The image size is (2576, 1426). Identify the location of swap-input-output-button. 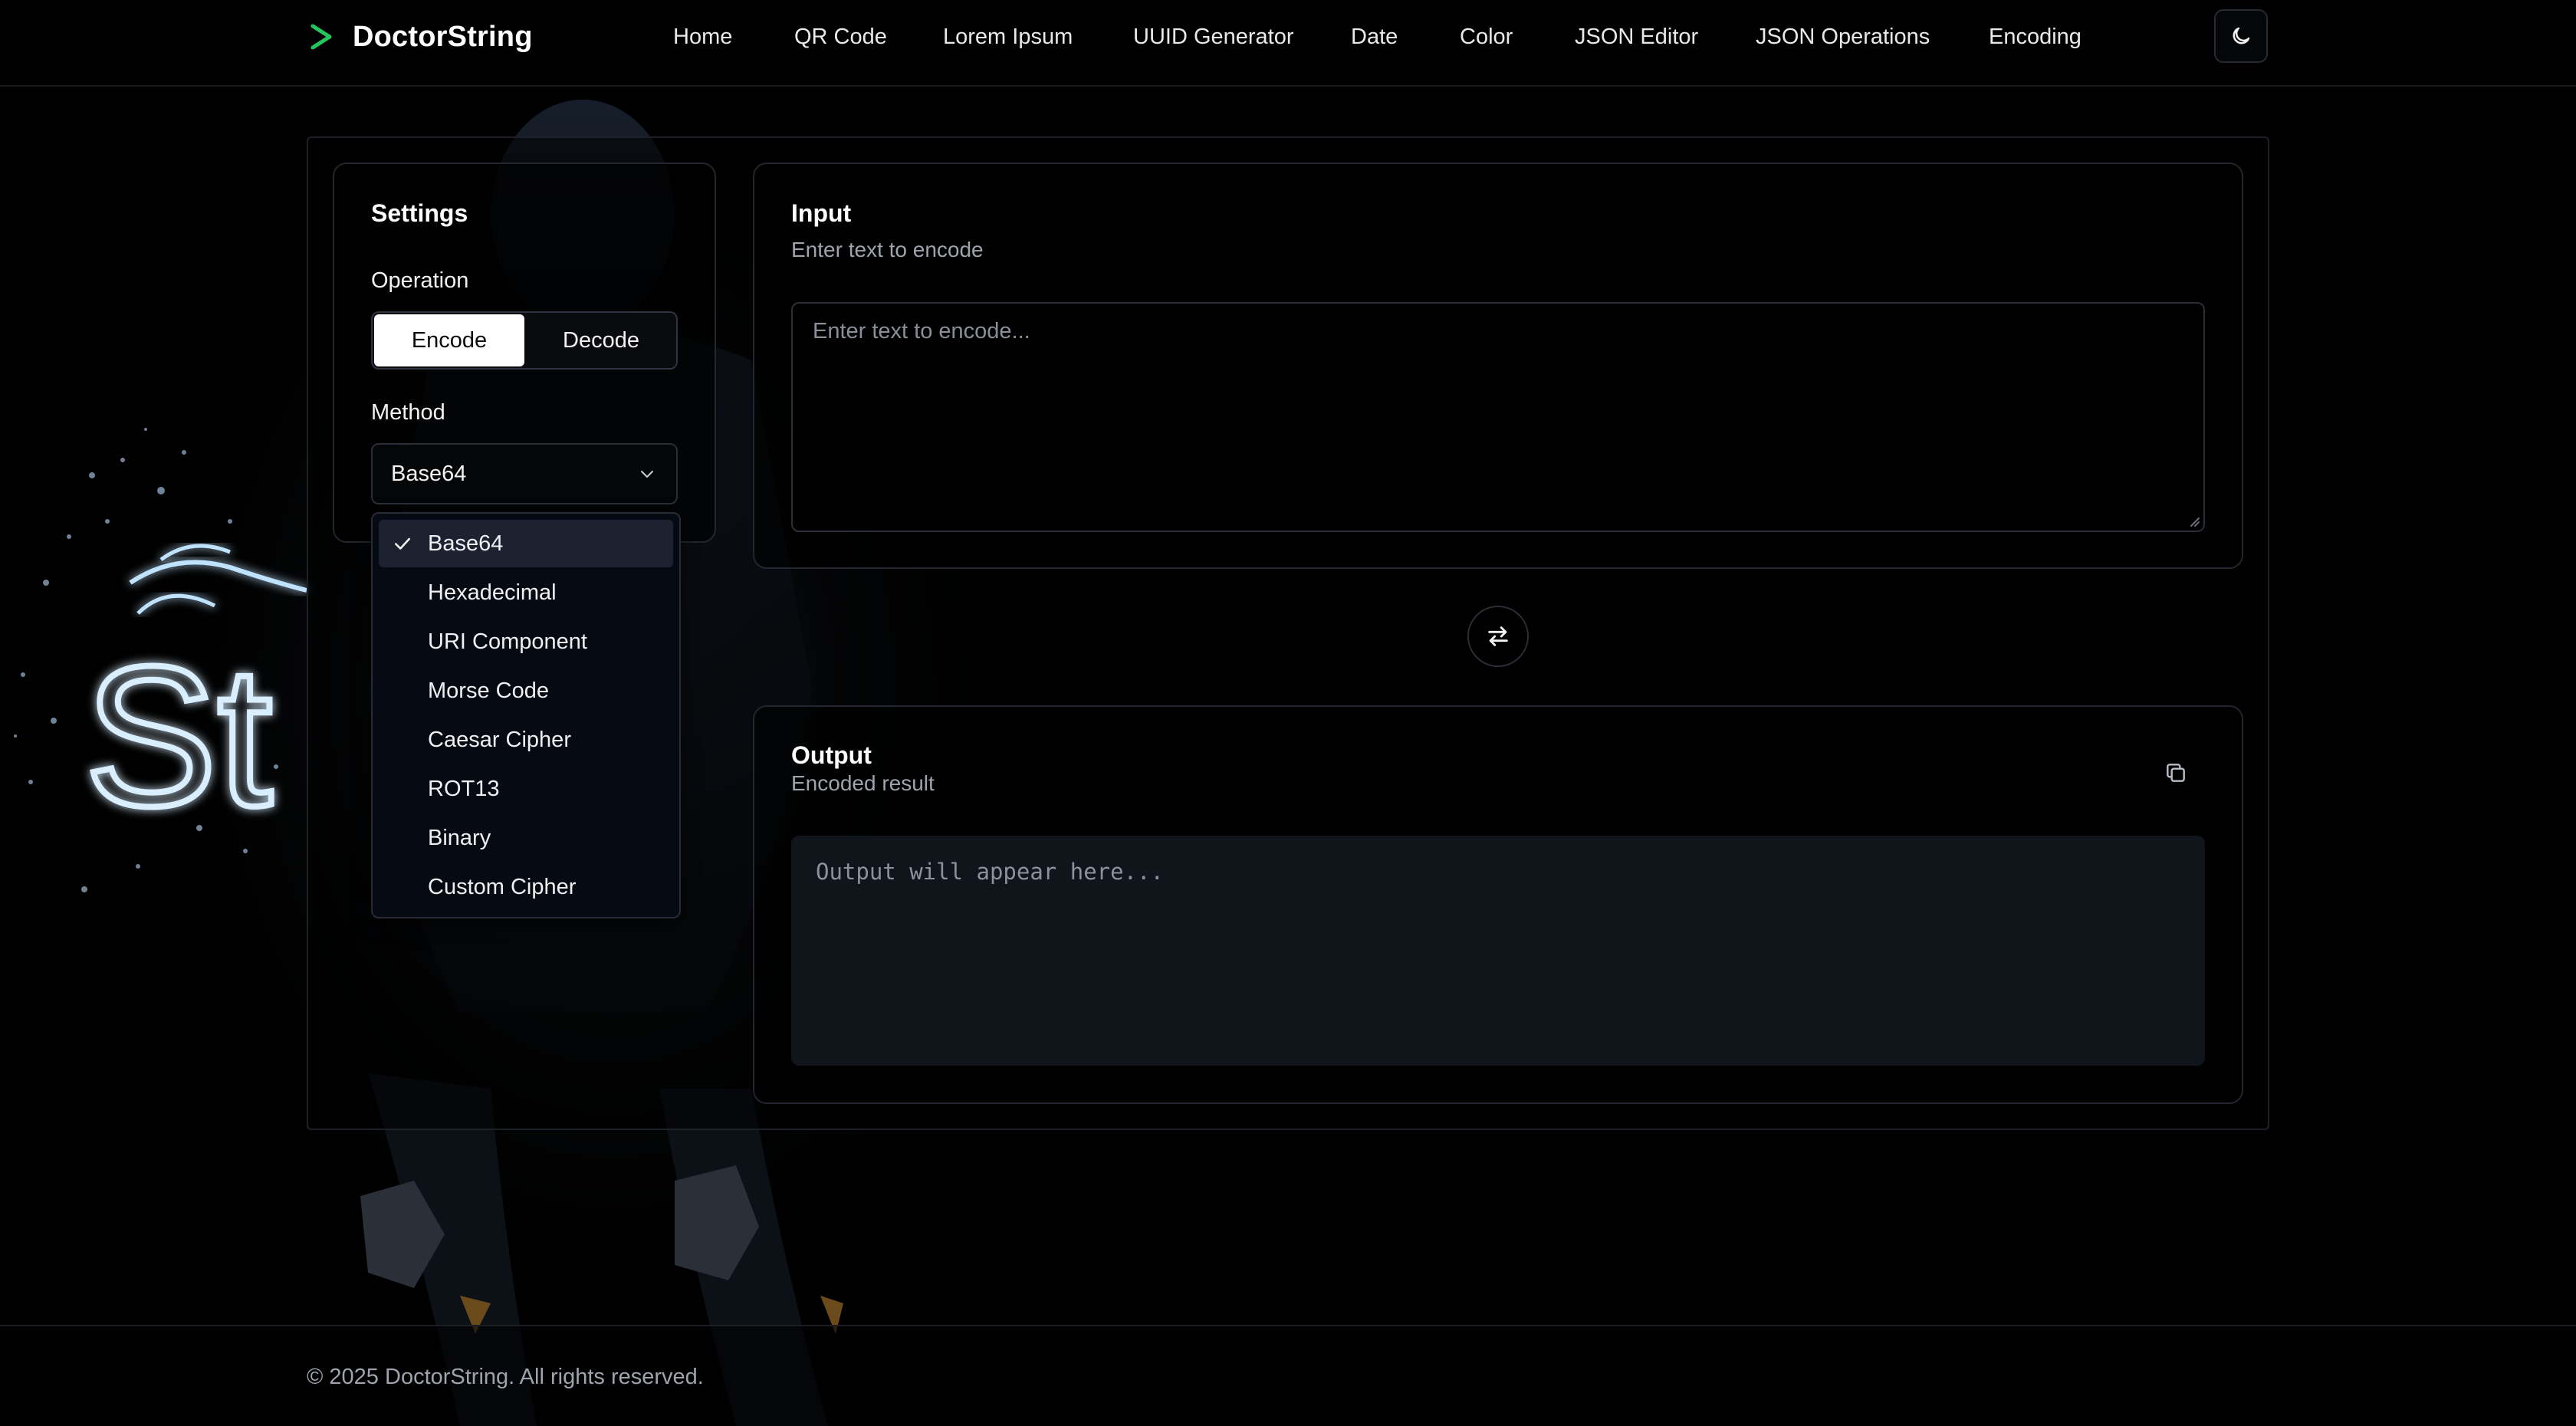
(1498, 637).